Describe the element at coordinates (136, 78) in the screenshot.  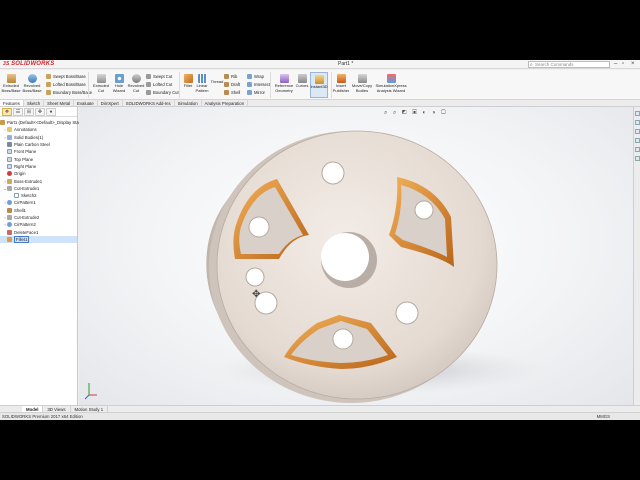
I see `revolve-cut-icon` at that location.